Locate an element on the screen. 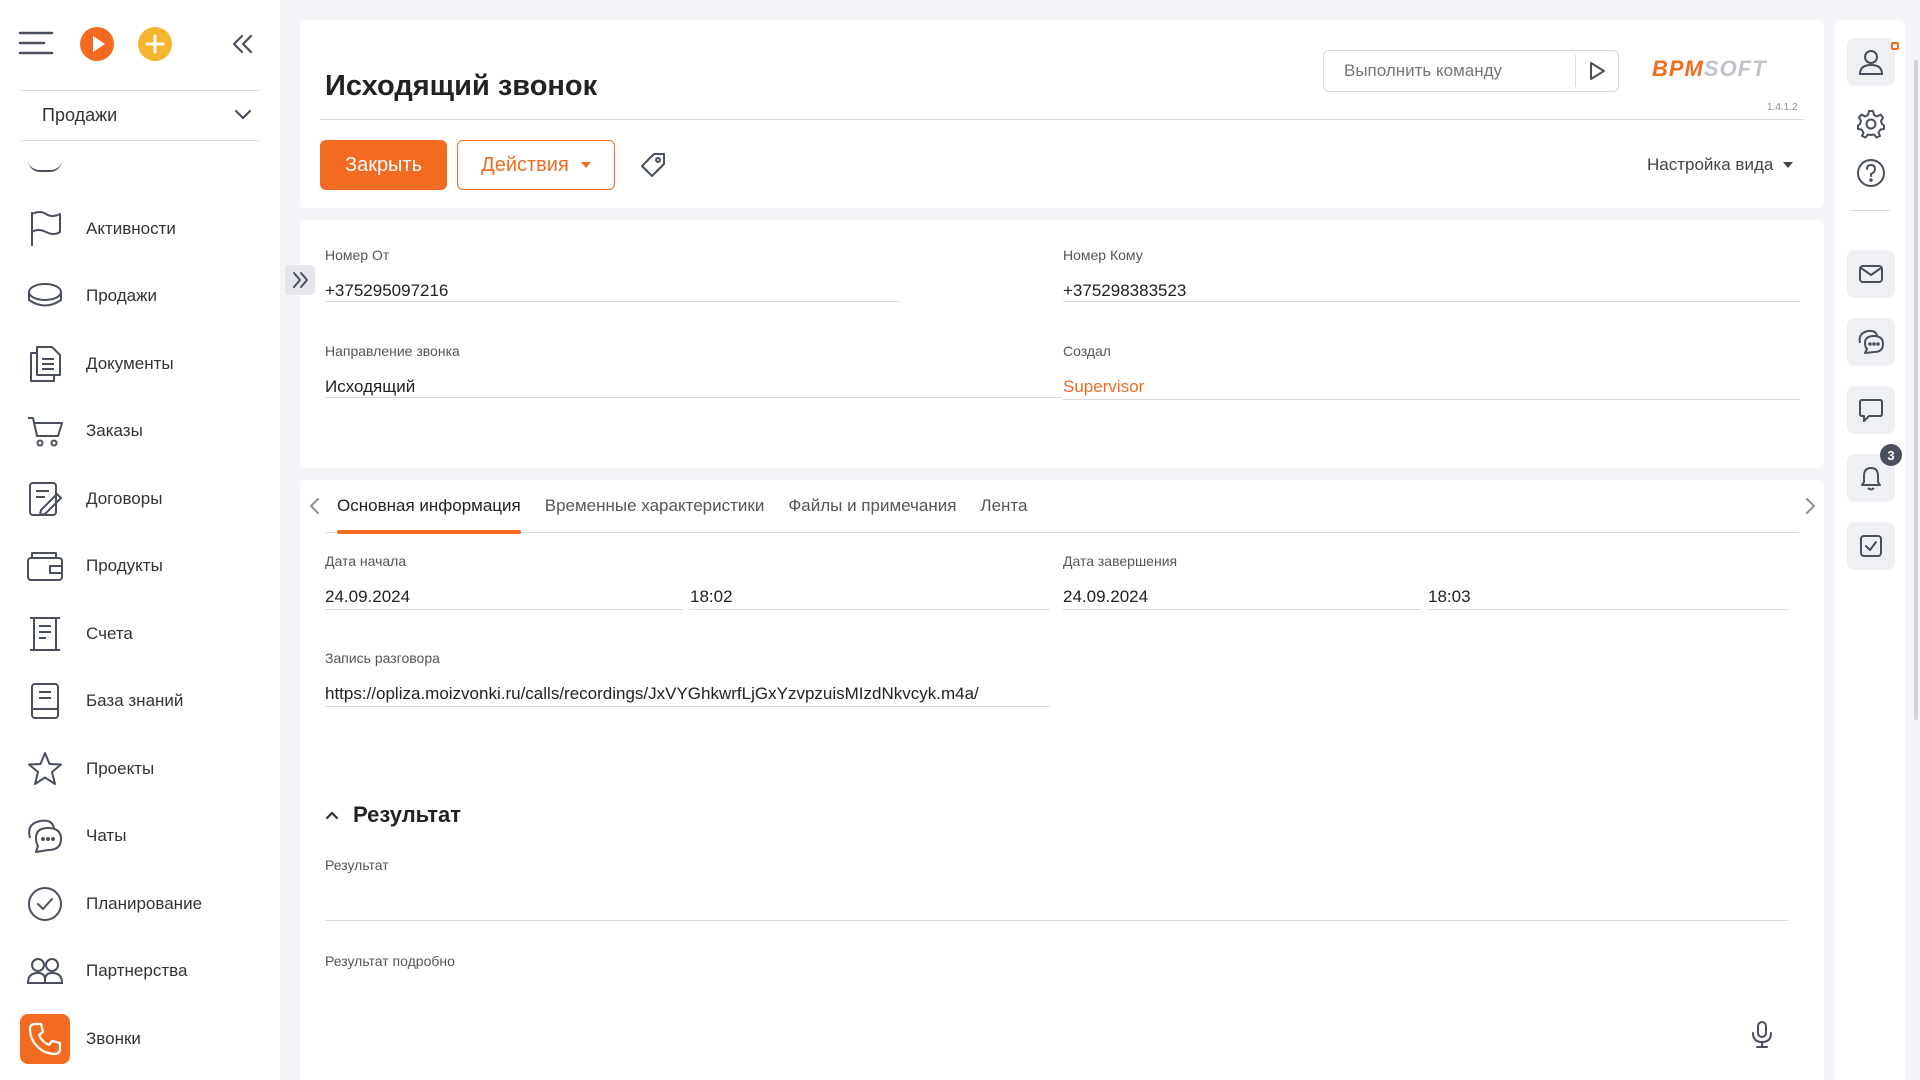  partners-icon is located at coordinates (45, 971).